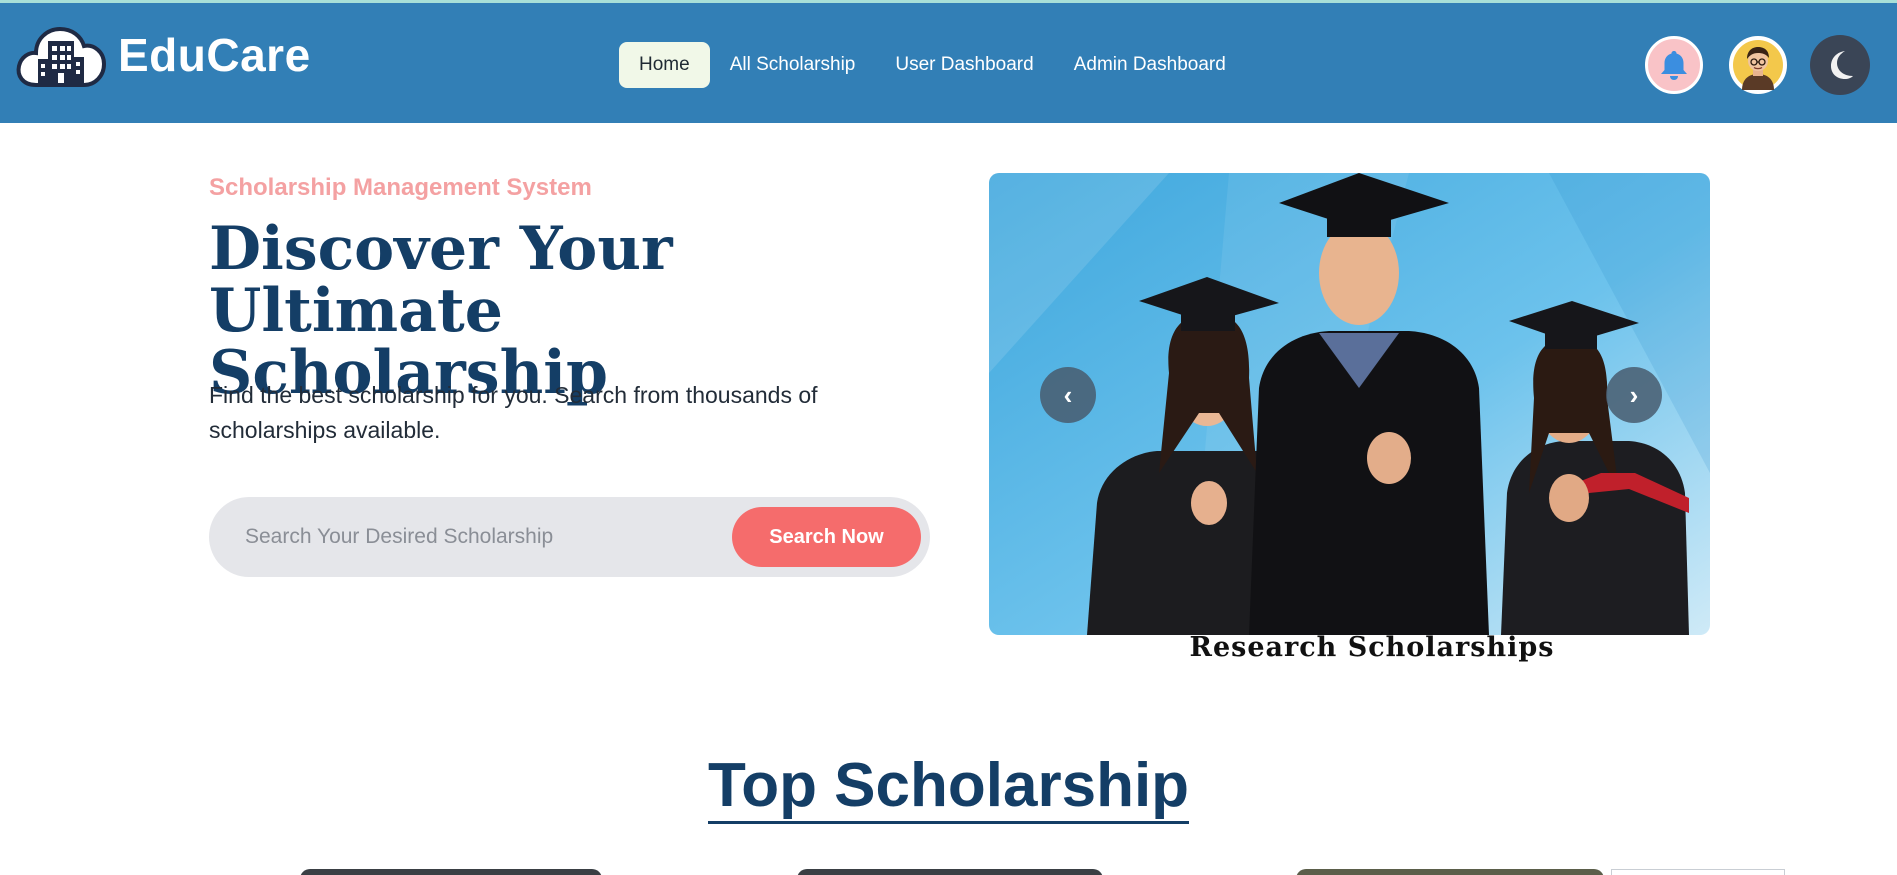 Image resolution: width=1897 pixels, height=875 pixels. Describe the element at coordinates (441, 311) in the screenshot. I see `hero-title: Discover Your Ultimate Scholarship` at that location.